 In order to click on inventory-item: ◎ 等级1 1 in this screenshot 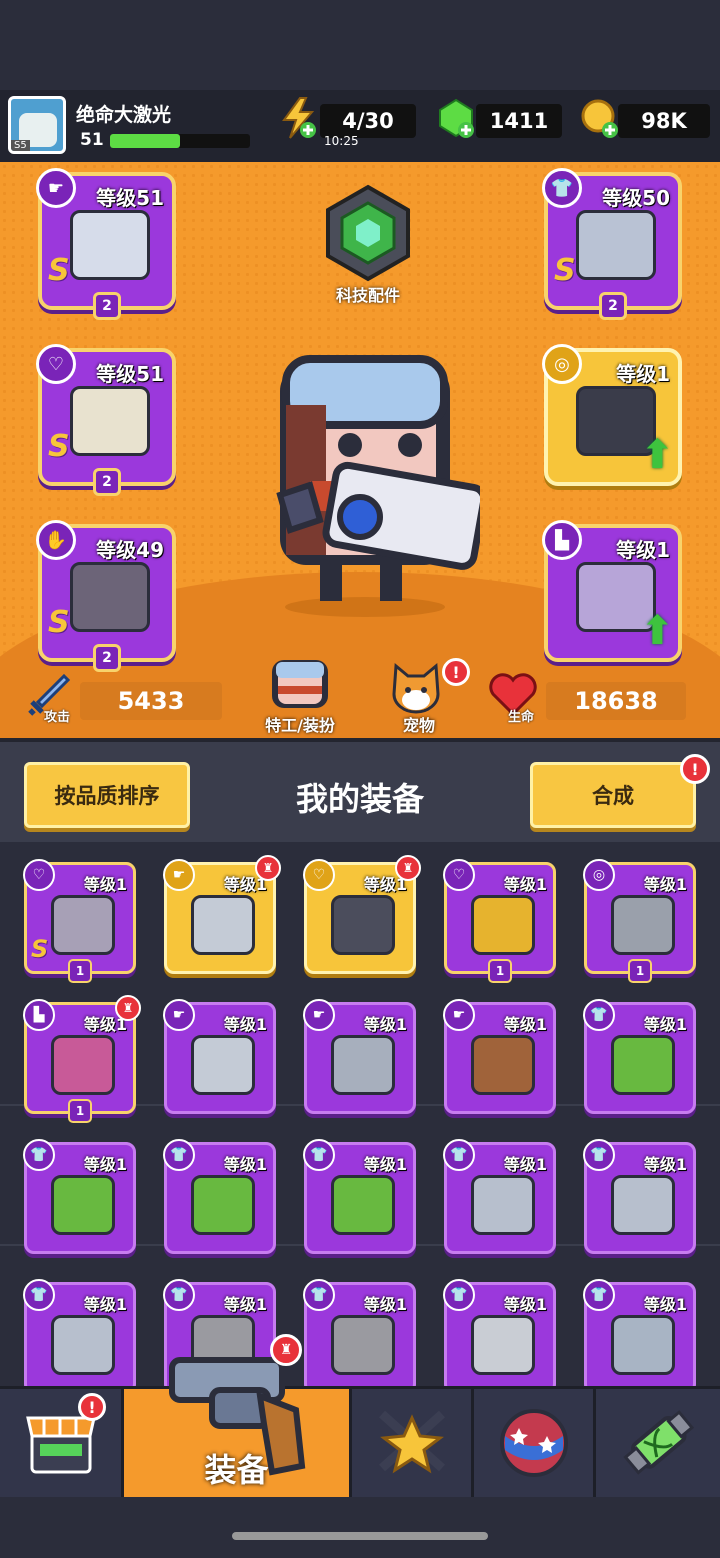, I will do `click(639, 921)`.